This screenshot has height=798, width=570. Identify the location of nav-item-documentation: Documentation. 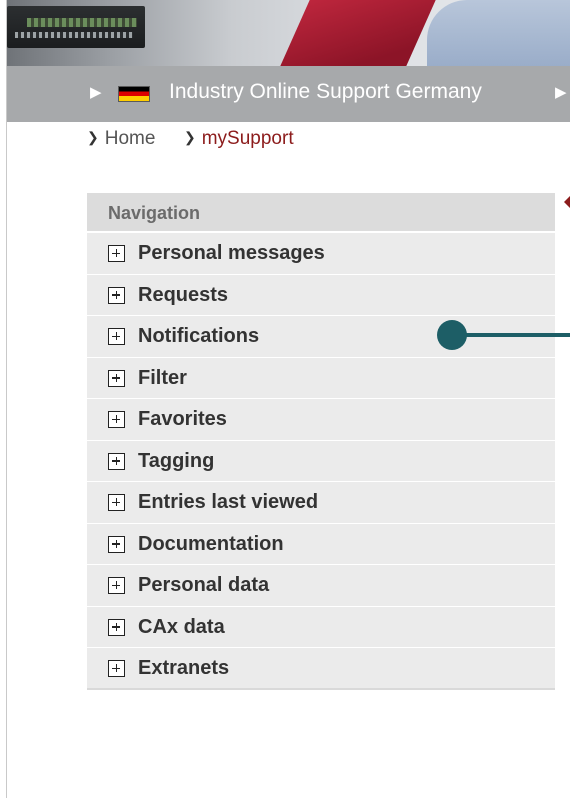
(321, 544).